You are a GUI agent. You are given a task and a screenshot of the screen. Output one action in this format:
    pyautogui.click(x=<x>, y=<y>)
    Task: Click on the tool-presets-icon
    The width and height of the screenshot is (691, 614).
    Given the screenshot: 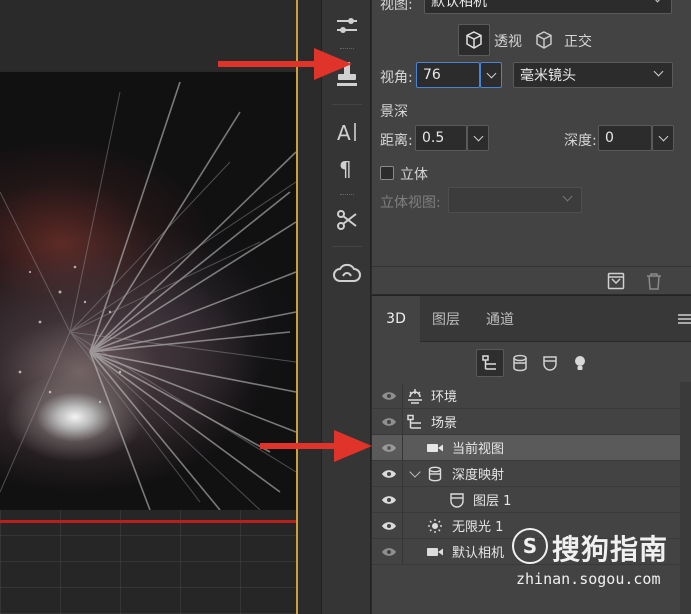 What is the action you would take?
    pyautogui.click(x=347, y=220)
    